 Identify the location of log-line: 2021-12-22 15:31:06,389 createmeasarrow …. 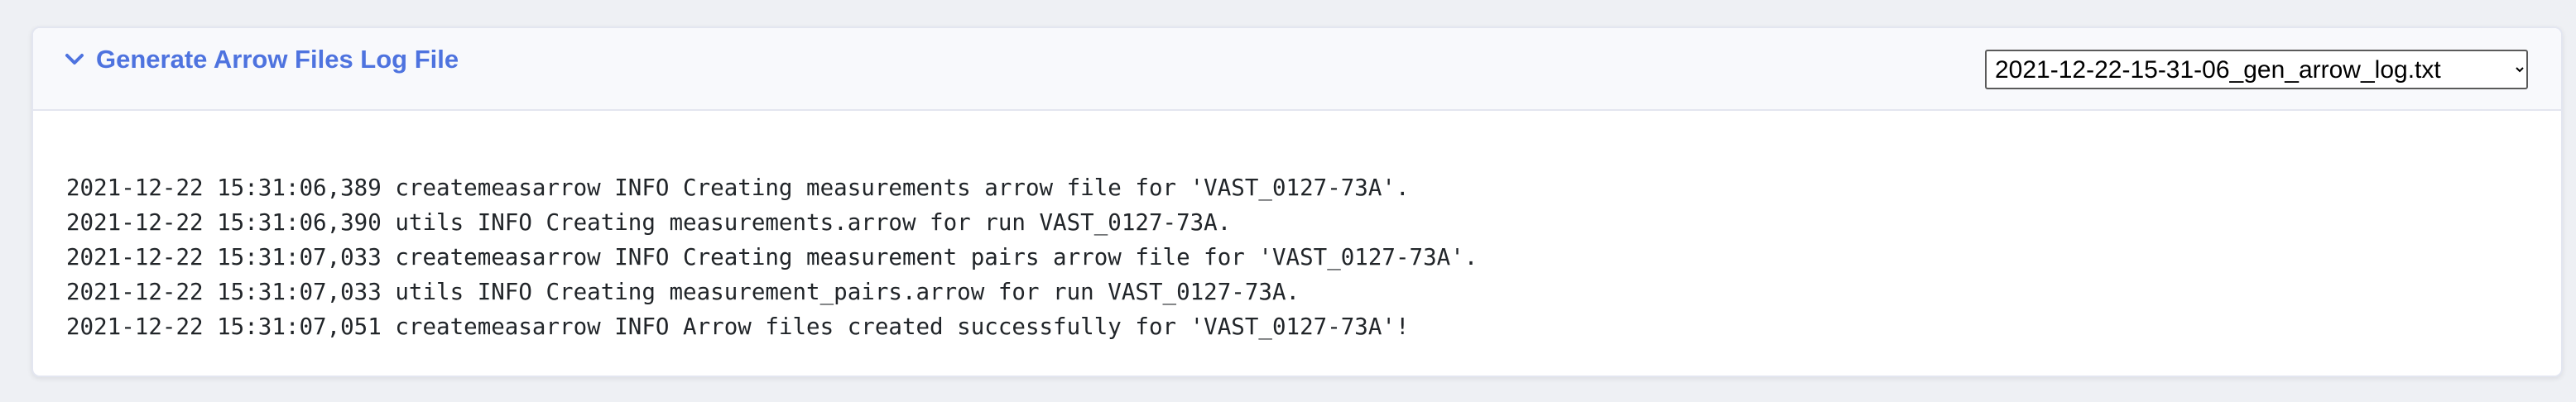
(738, 188).